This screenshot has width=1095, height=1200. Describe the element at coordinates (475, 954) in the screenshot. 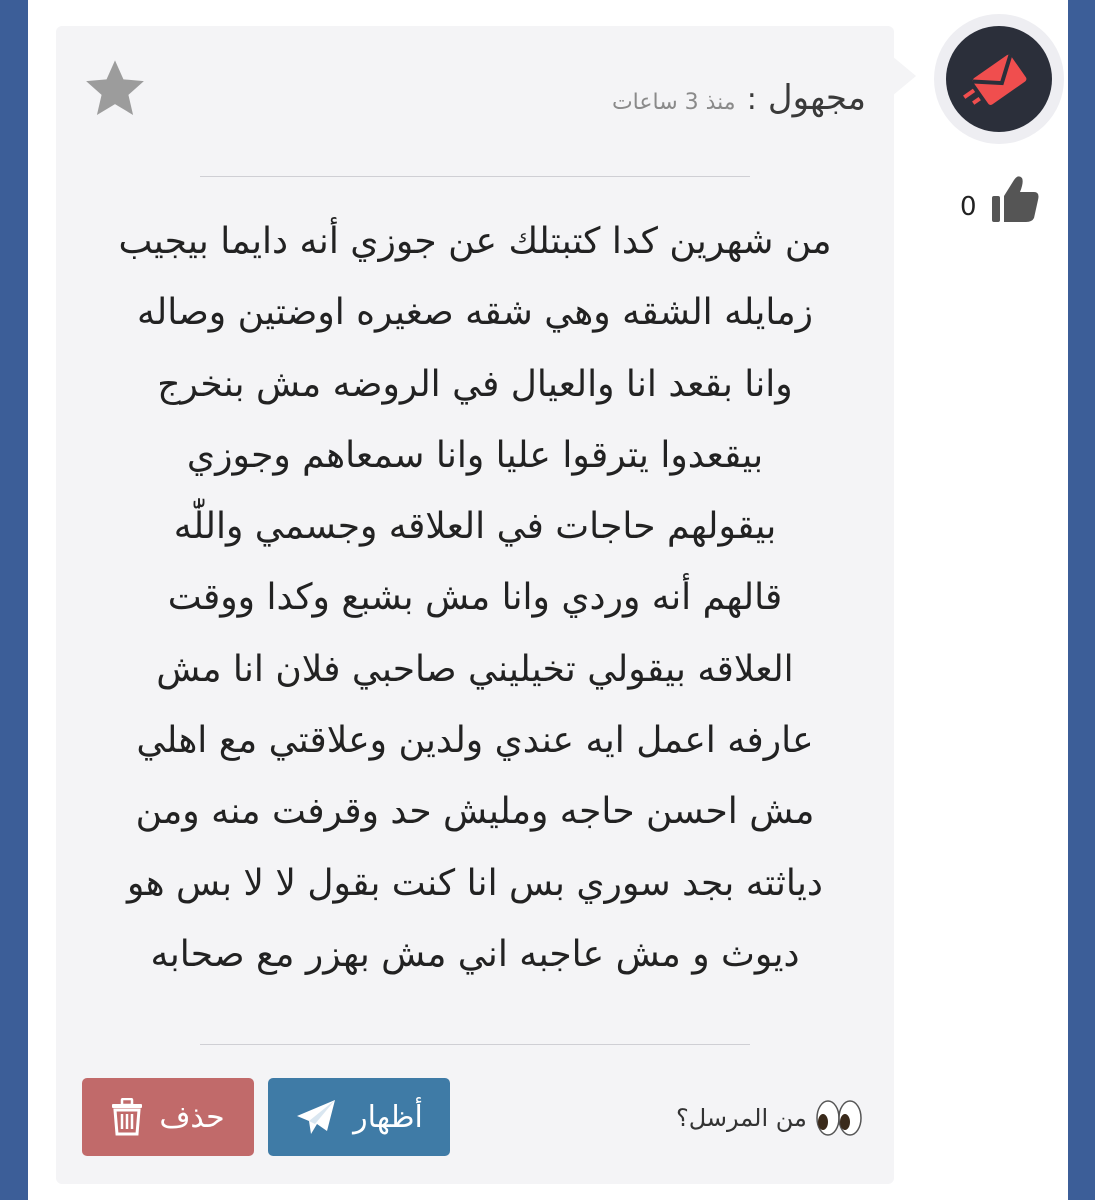

I see `message-line: ديوث و مش عاجبه اني مش بهزر مع صحابه` at that location.